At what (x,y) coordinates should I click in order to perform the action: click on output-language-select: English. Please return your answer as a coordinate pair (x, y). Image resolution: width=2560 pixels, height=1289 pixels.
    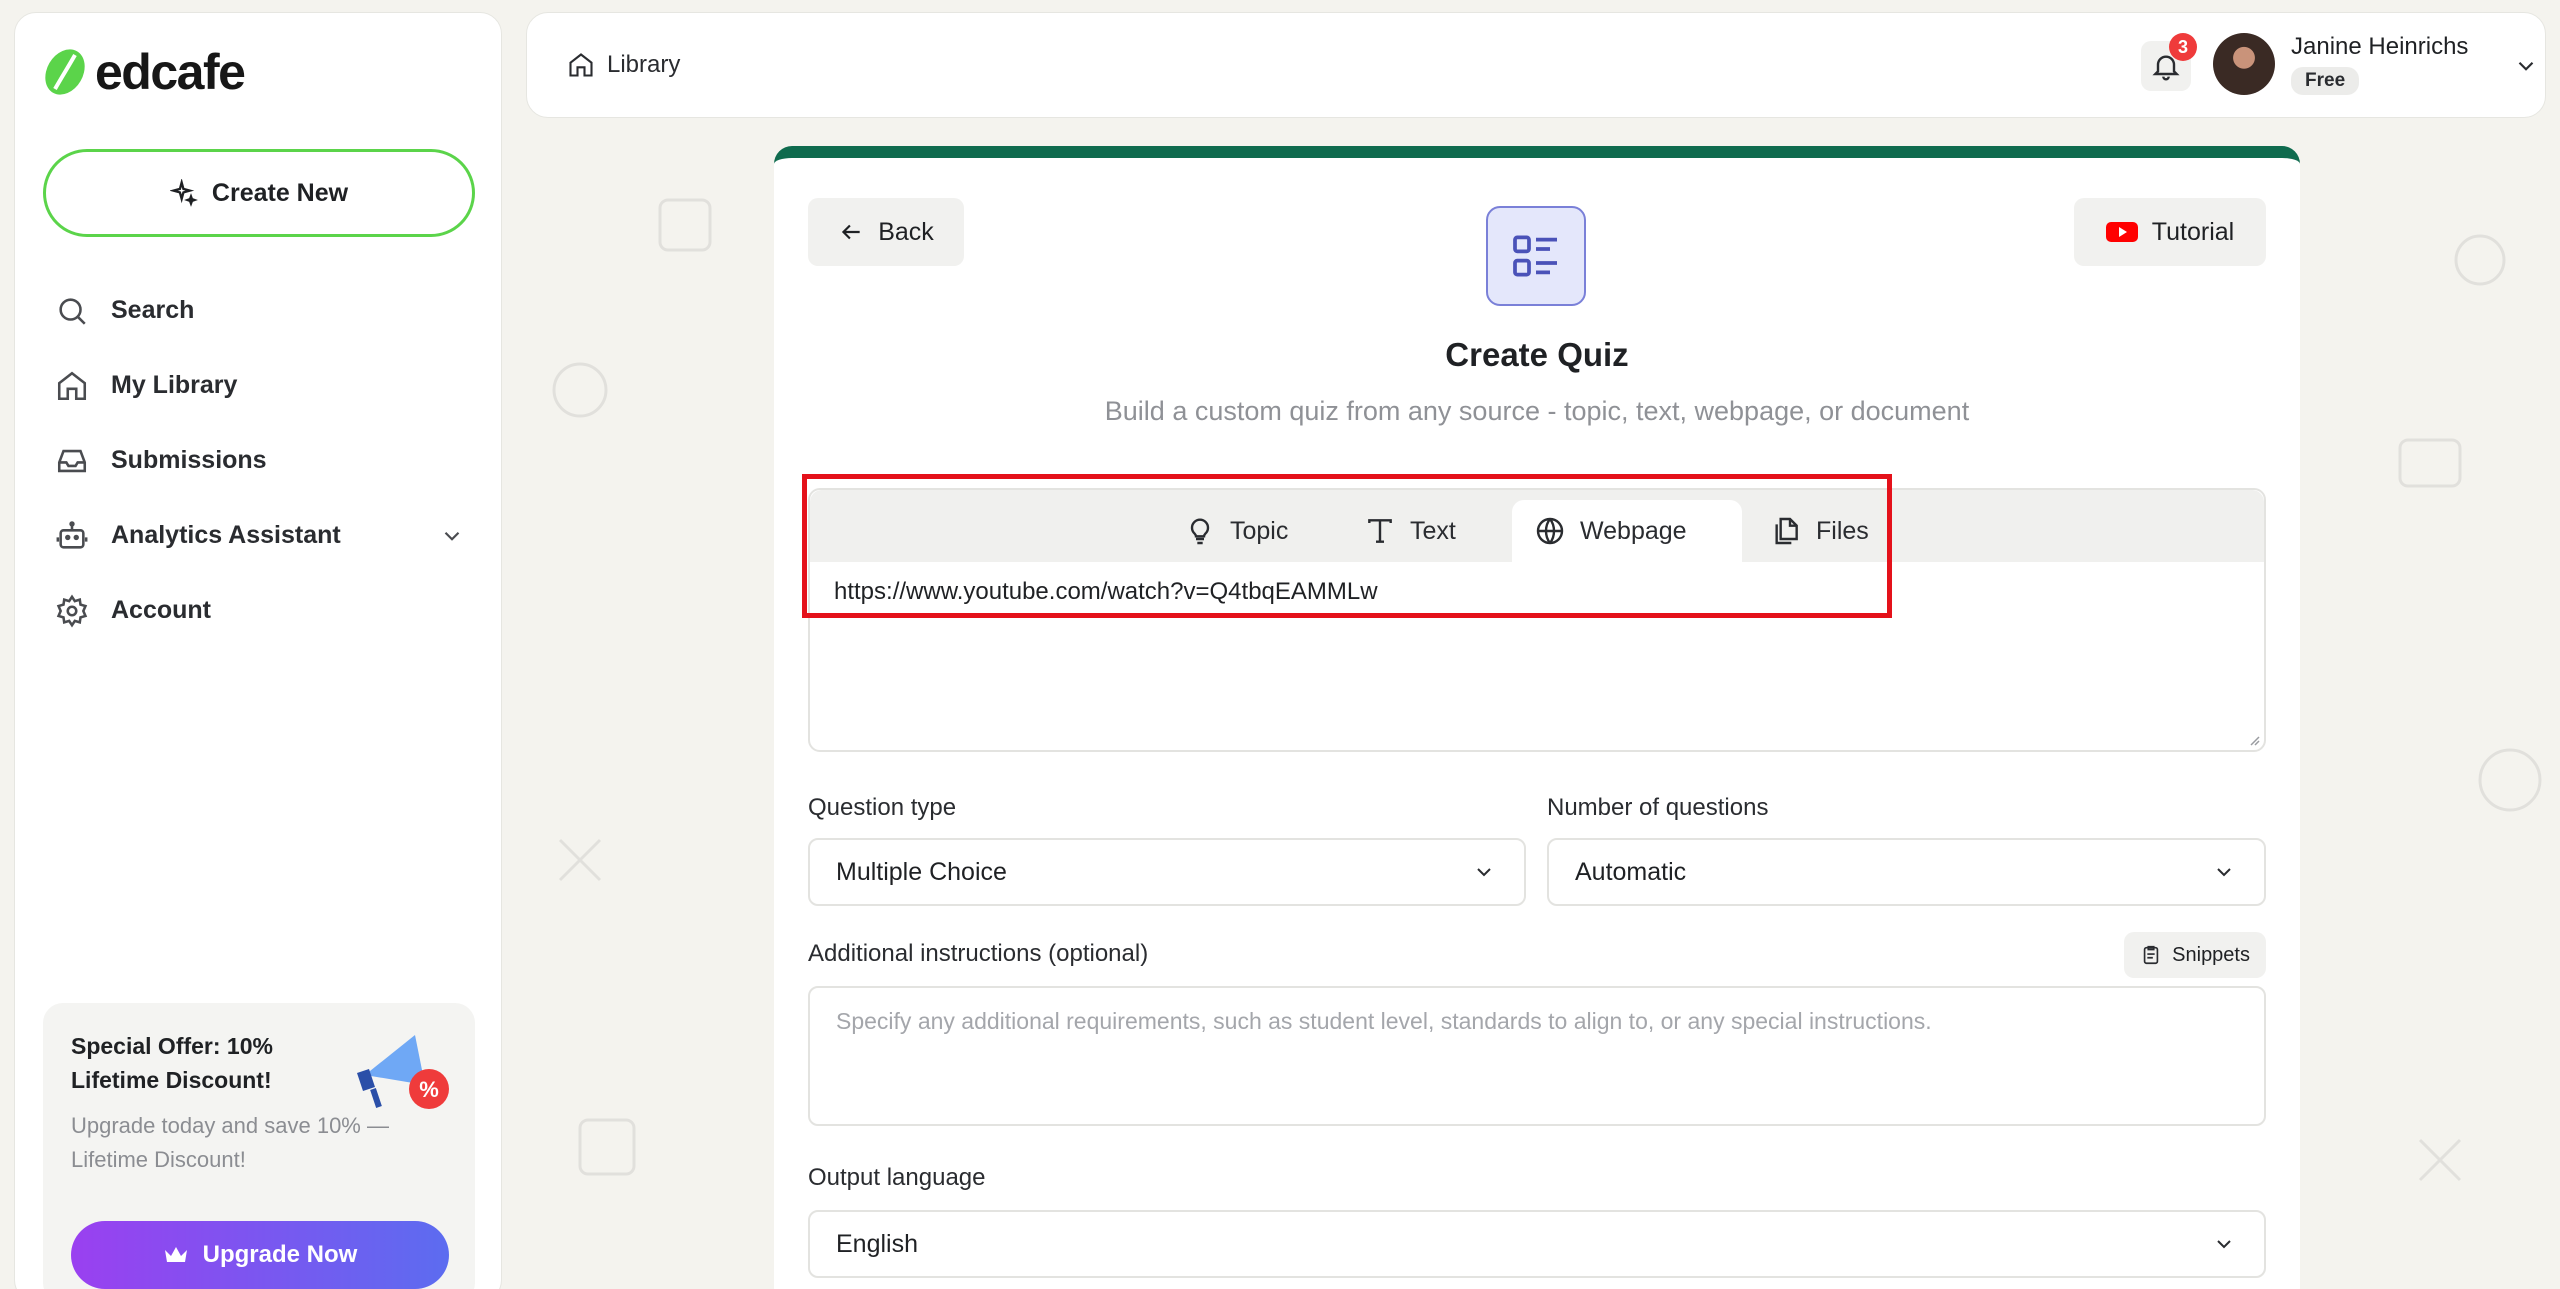
    Looking at the image, I should click on (1537, 1244).